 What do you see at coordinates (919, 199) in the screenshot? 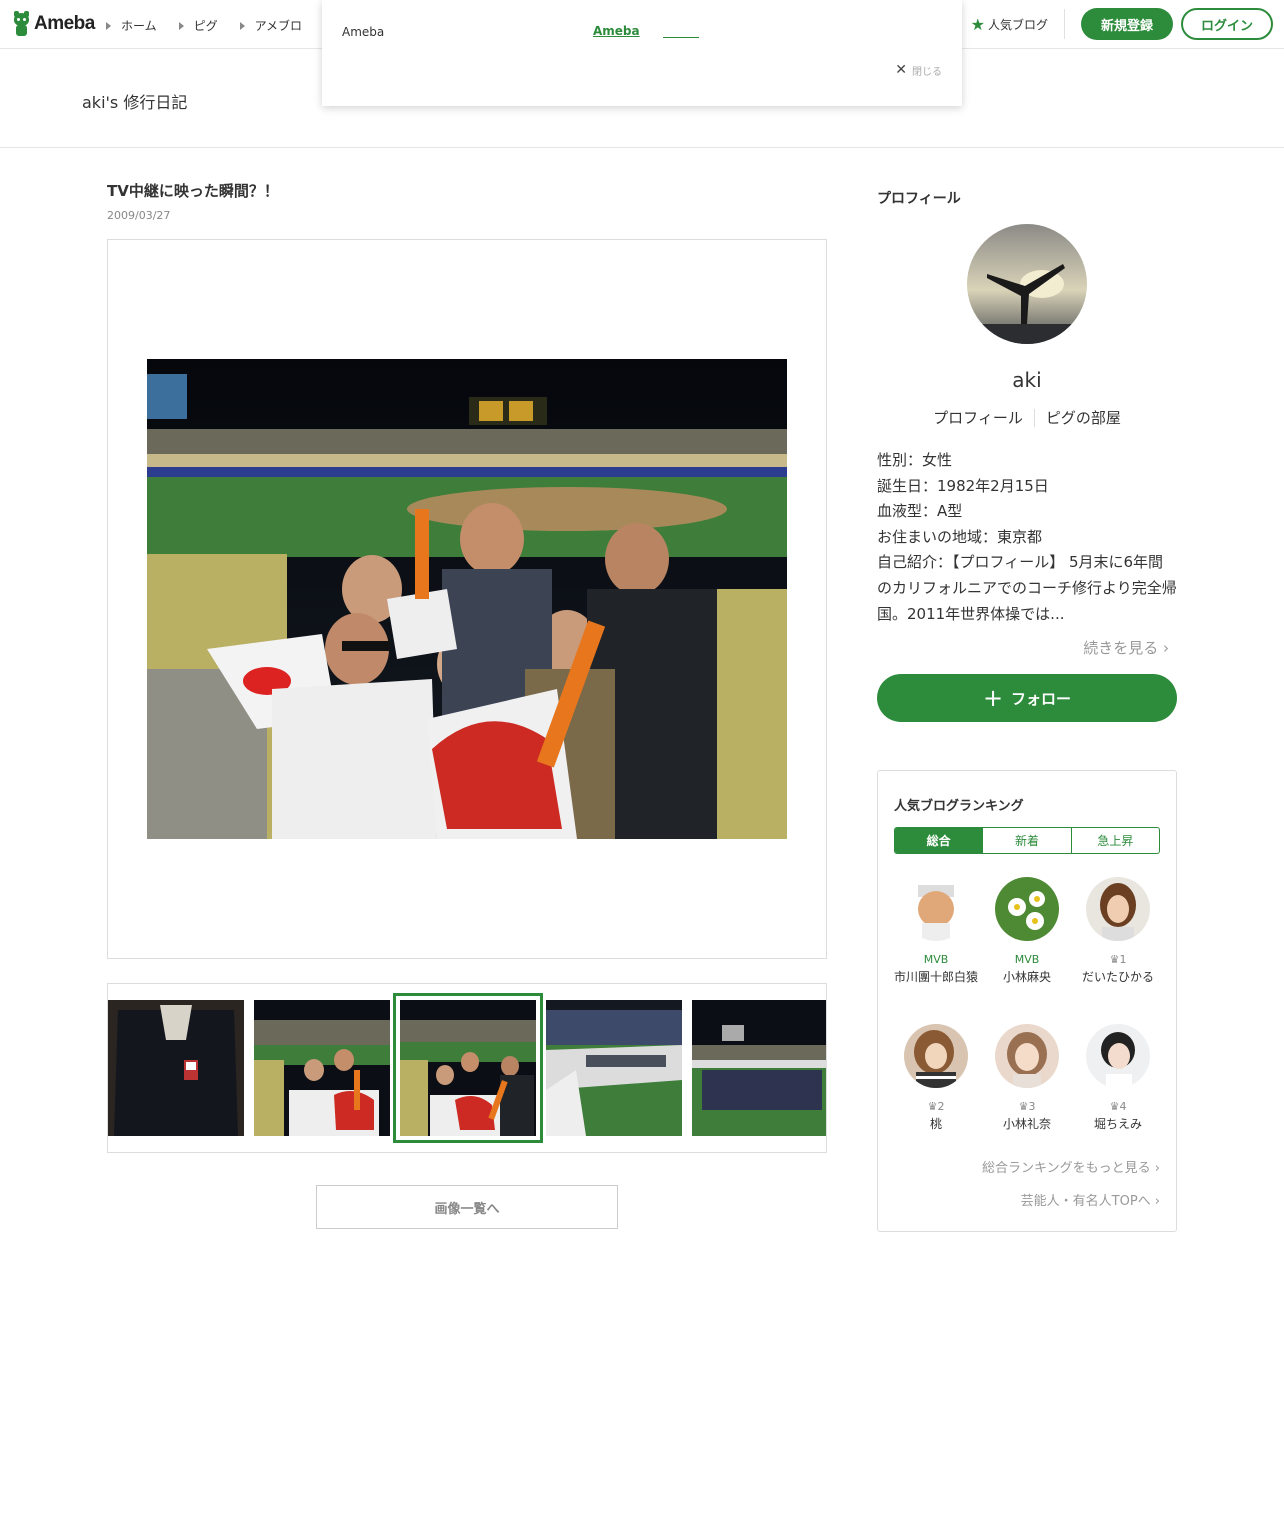
I see `profile-heading: プロフィール` at bounding box center [919, 199].